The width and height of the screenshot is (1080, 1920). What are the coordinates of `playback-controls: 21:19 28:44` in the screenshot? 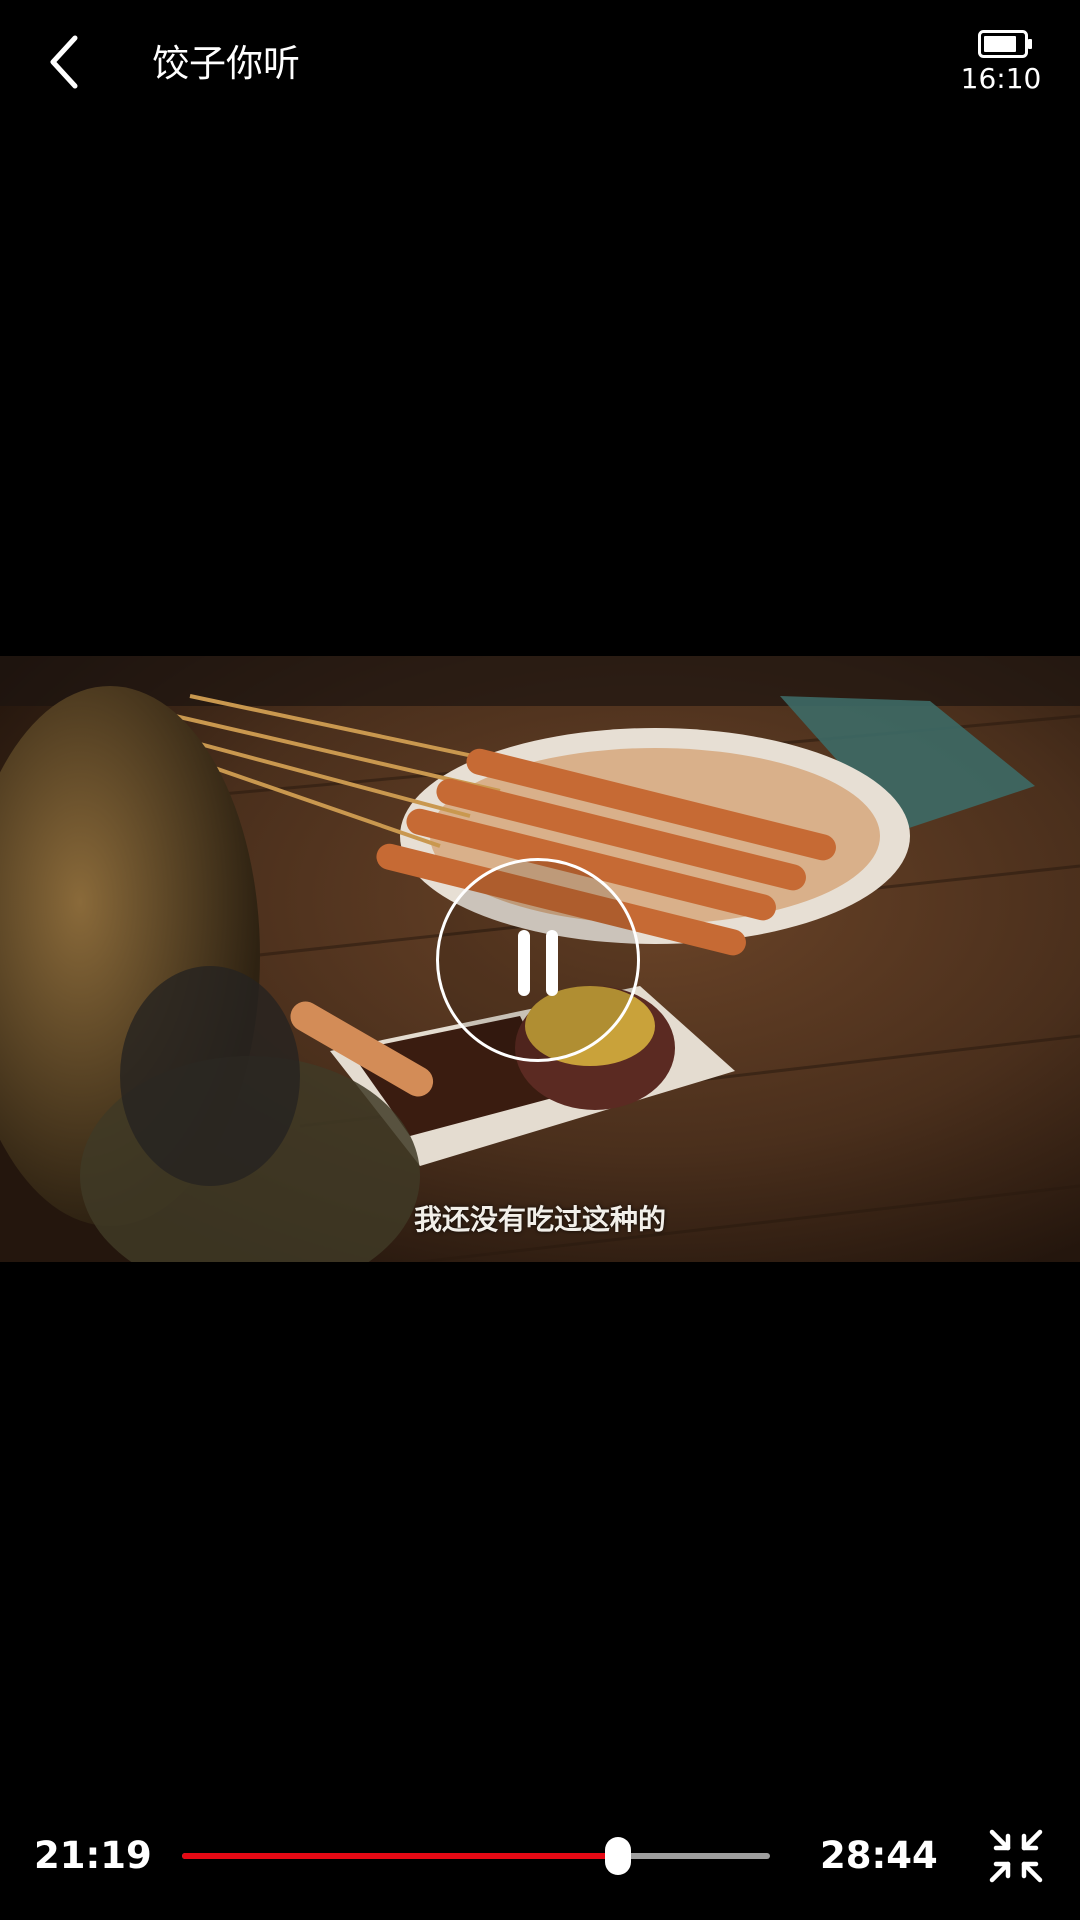 It's located at (540, 1855).